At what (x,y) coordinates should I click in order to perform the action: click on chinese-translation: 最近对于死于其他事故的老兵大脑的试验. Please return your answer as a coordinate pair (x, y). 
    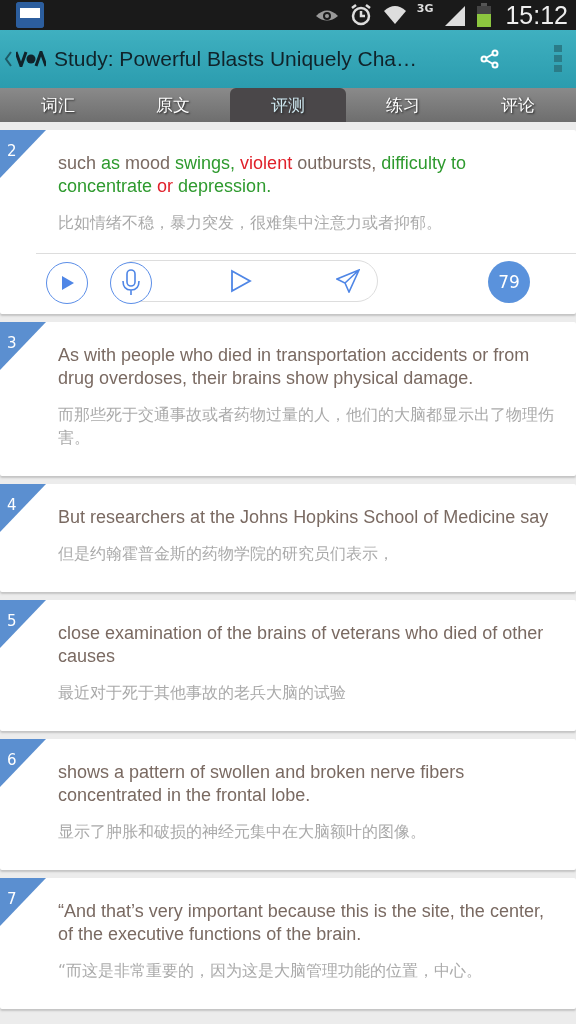
    Looking at the image, I should click on (202, 693).